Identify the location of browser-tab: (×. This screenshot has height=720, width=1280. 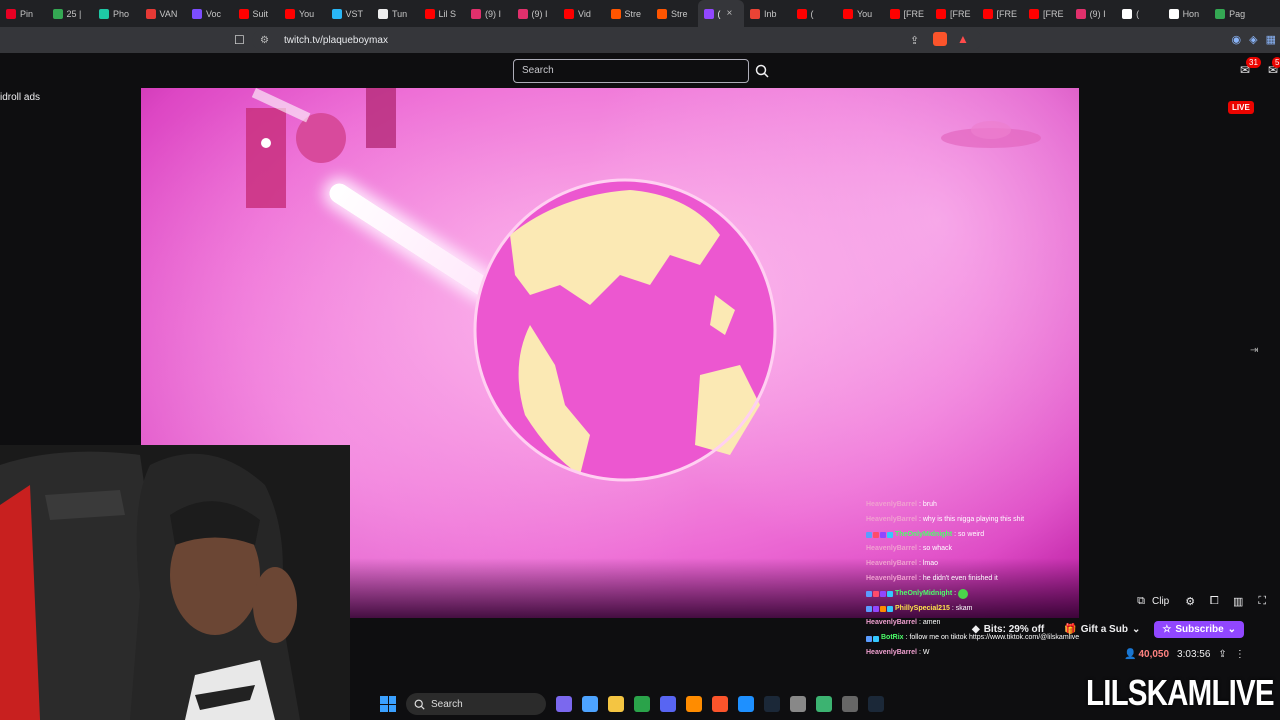
(720, 13).